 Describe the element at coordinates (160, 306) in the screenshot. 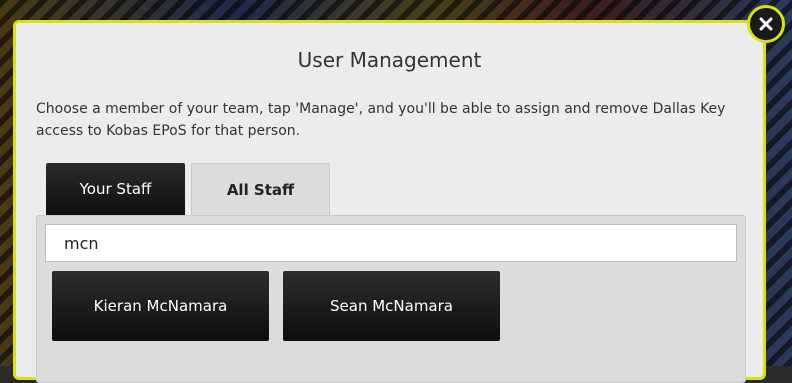

I see `staff-button-kieran-mcnamara: Kieran McNamara` at that location.